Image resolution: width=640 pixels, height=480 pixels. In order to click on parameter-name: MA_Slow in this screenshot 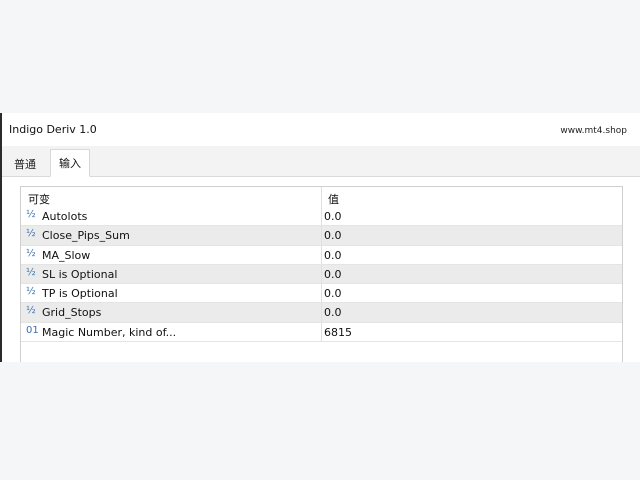, I will do `click(66, 255)`.